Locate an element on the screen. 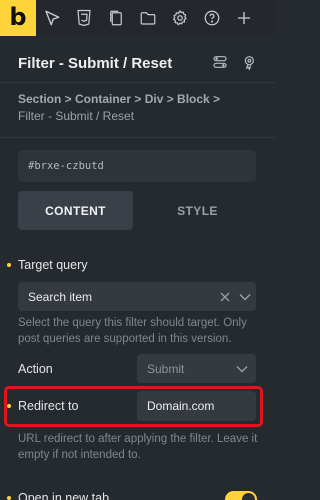 Image resolution: width=320 pixels, height=500 pixels. bricks-logo: b is located at coordinates (18, 18).